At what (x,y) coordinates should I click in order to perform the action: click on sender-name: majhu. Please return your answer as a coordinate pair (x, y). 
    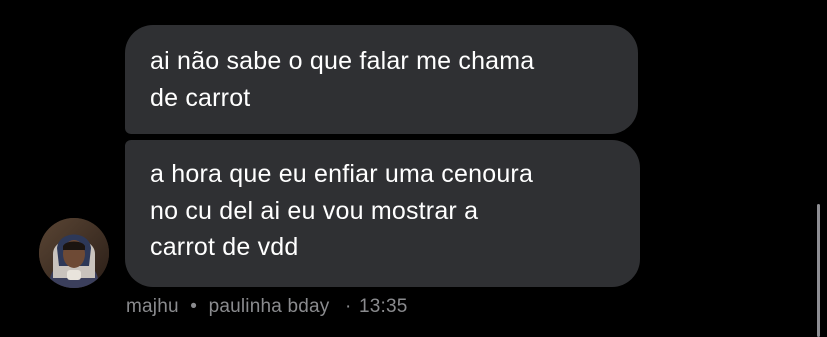
    Looking at the image, I should click on (152, 306).